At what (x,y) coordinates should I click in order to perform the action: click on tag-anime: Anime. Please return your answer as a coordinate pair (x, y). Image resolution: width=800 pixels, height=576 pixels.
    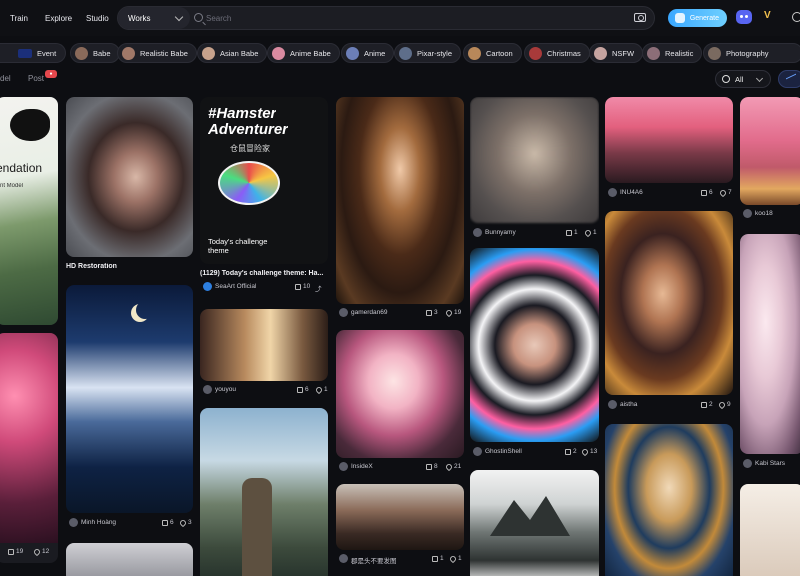
    Looking at the image, I should click on (368, 53).